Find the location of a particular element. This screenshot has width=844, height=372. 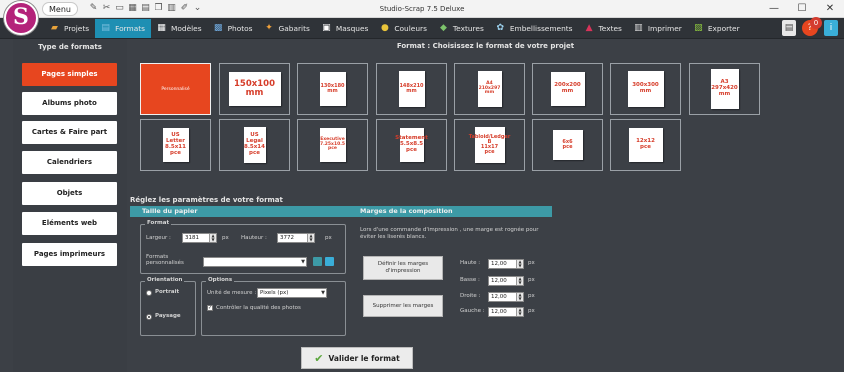

height-label: Hauteur : is located at coordinates (254, 238).